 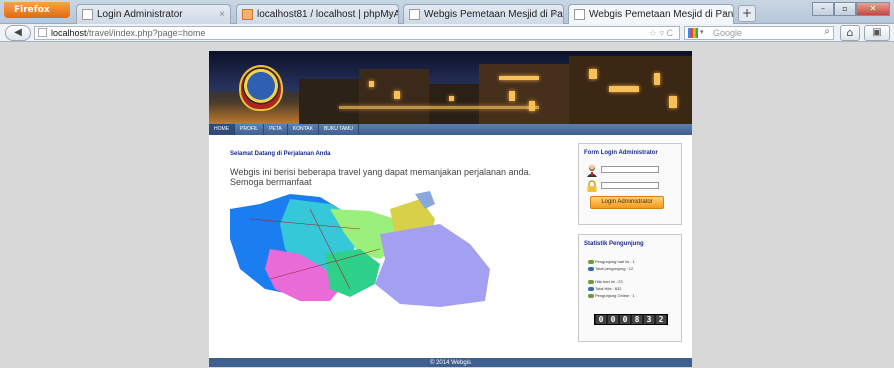 What do you see at coordinates (280, 154) in the screenshot?
I see `welcome-title: Selamat Datang di Perjalanan Anda` at bounding box center [280, 154].